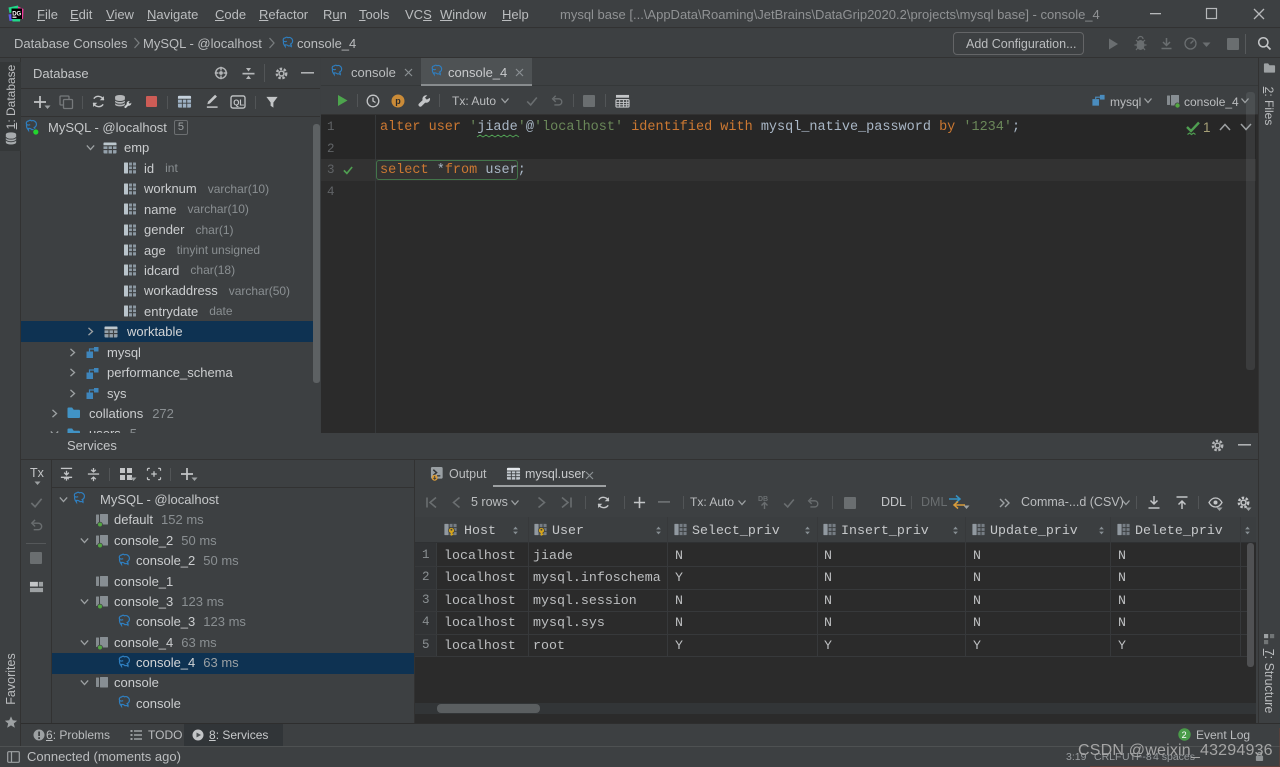  Describe the element at coordinates (16, 14) in the screenshot. I see `svg-text: DG` at that location.